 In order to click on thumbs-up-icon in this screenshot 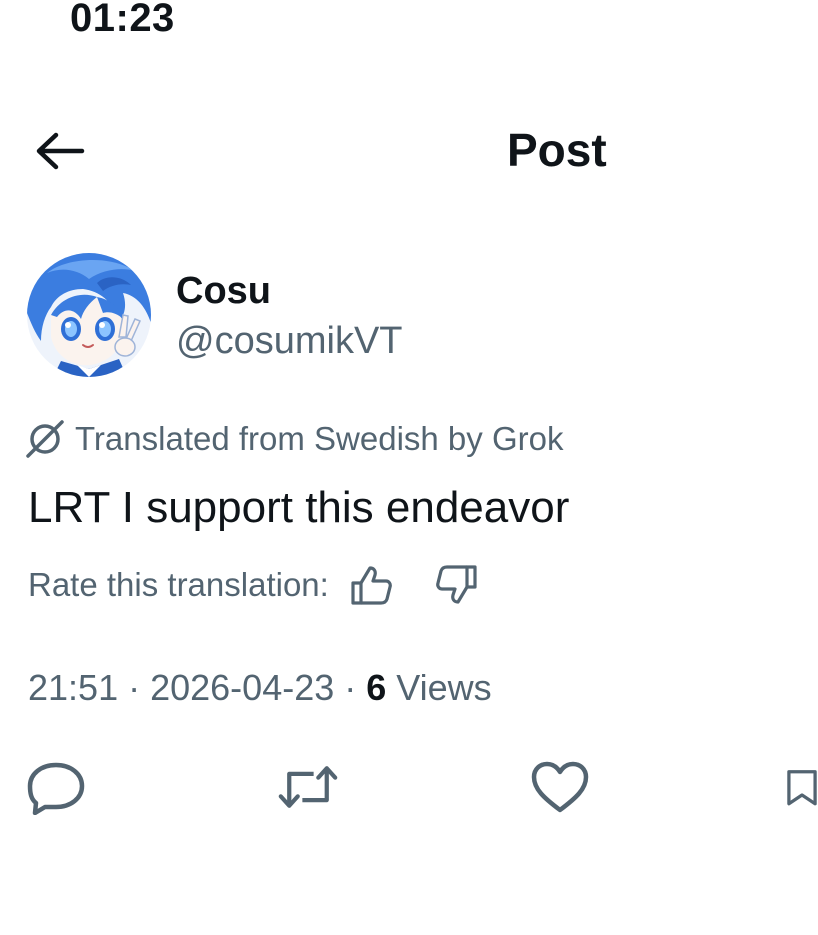, I will do `click(371, 585)`.